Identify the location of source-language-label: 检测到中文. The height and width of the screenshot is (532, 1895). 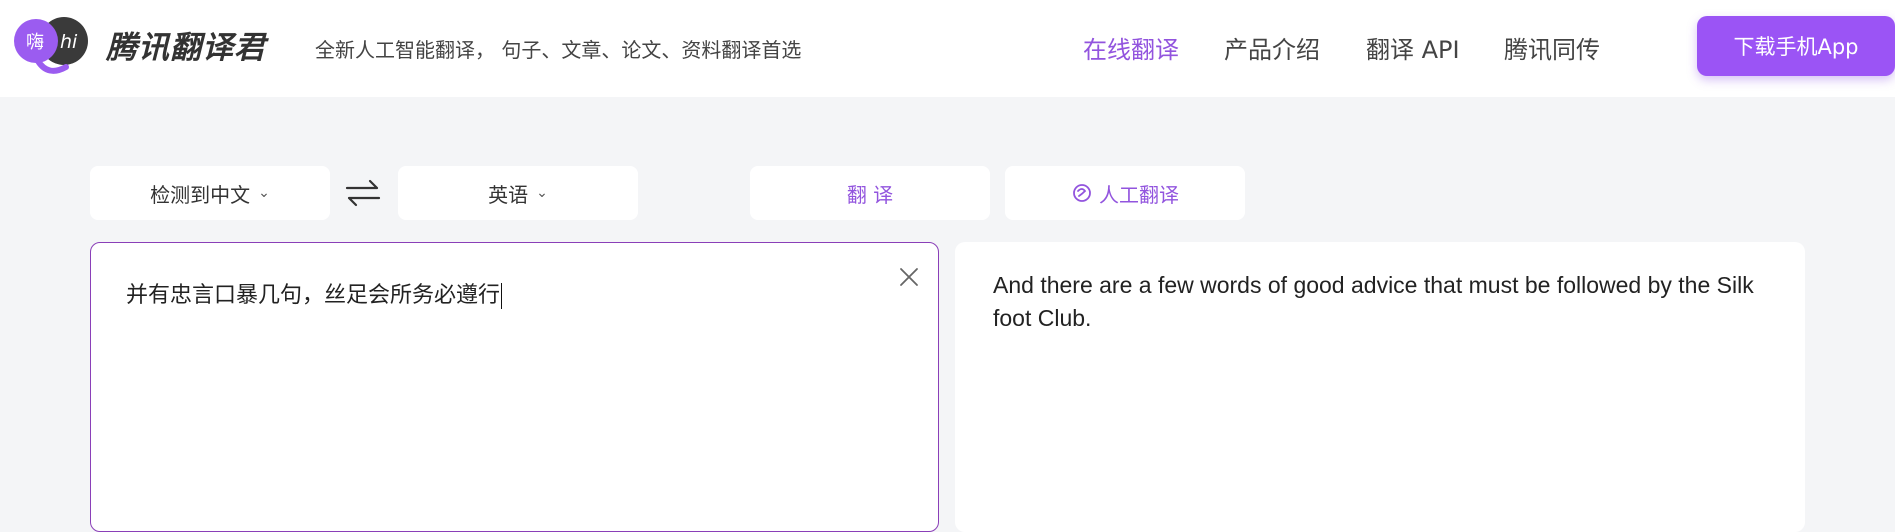
(200, 194).